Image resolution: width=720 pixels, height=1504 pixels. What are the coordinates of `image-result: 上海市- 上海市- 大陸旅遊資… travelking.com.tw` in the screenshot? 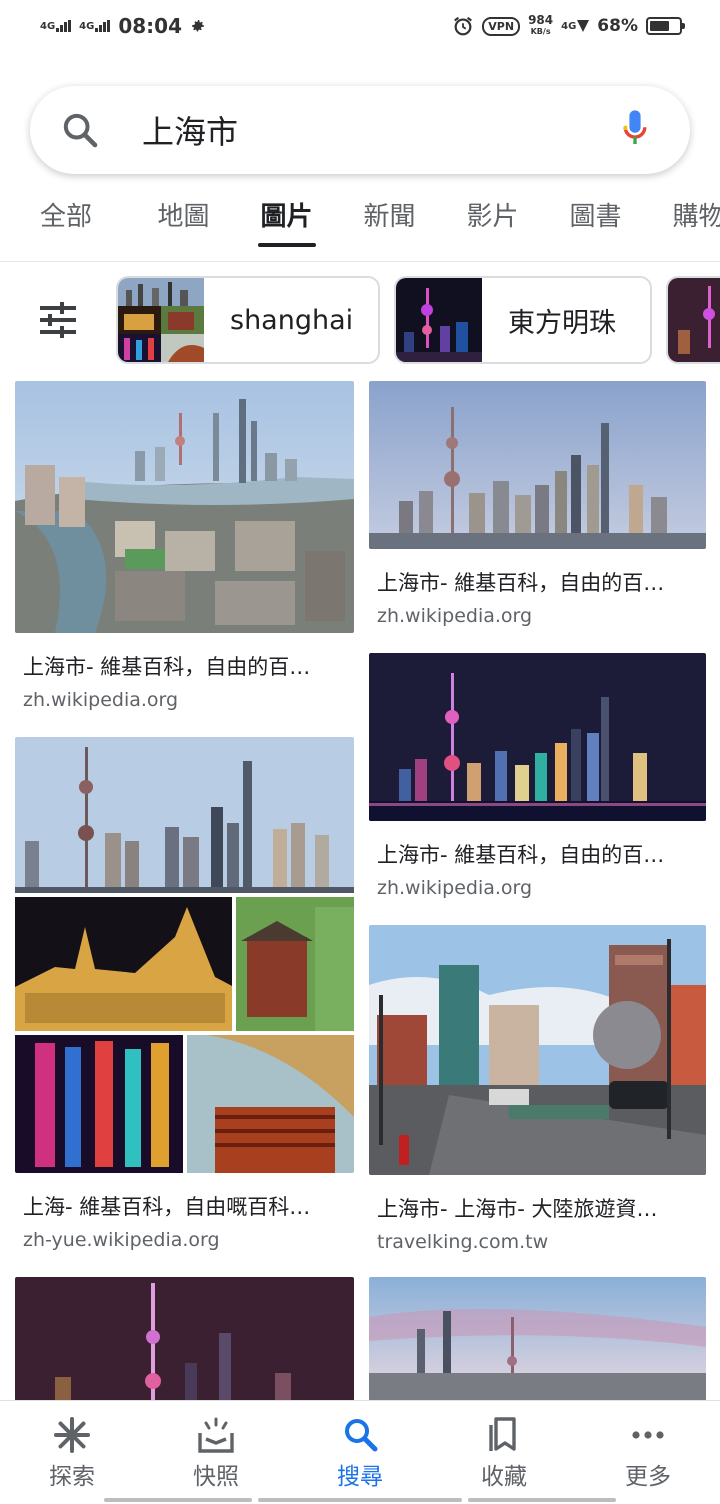 It's located at (537, 1089).